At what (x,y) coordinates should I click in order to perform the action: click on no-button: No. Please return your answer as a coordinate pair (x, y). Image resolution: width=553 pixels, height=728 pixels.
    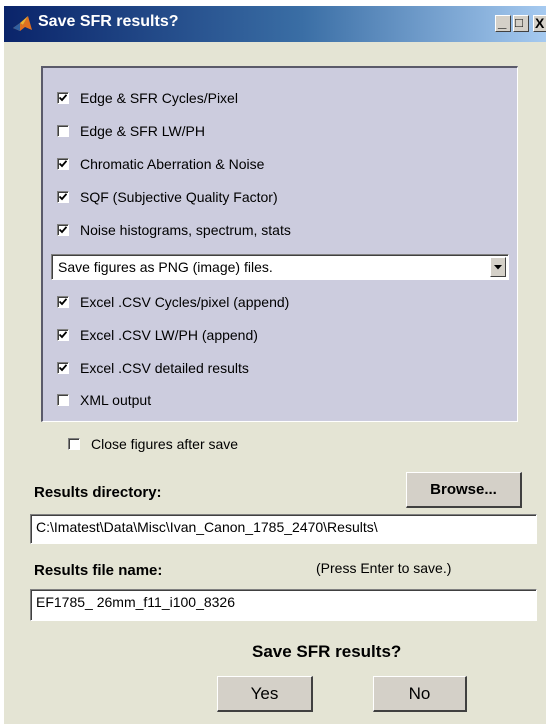
    Looking at the image, I should click on (420, 694).